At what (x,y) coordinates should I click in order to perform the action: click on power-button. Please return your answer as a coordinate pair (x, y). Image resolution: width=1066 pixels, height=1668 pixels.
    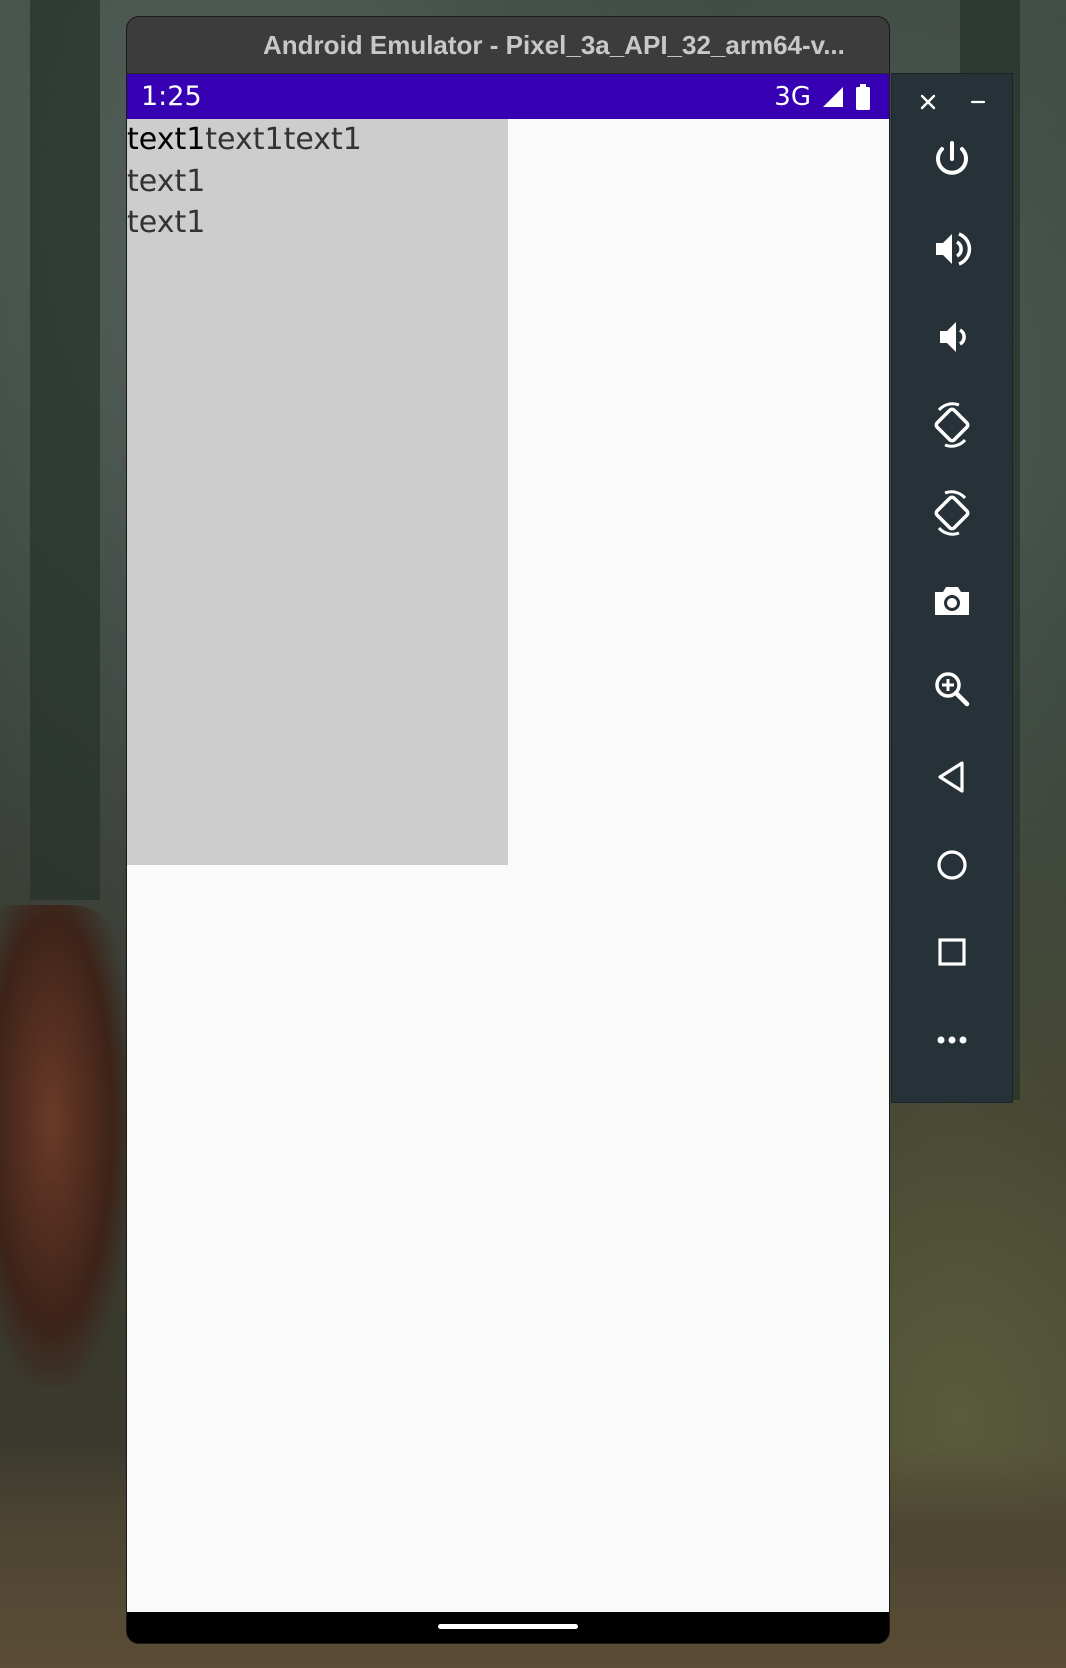
    Looking at the image, I should click on (952, 160).